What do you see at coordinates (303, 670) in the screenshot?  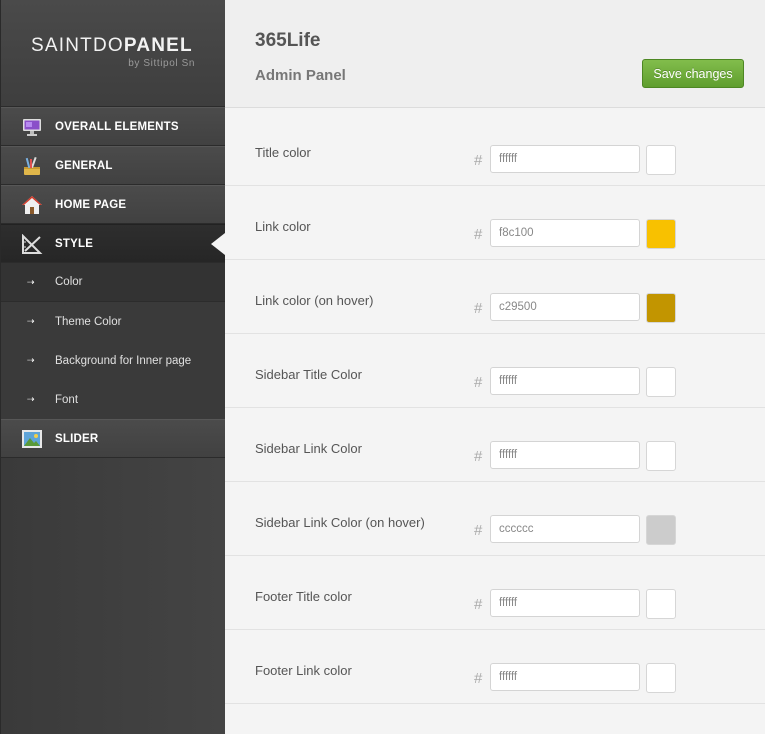 I see `color-setting-label: Footer Link color` at bounding box center [303, 670].